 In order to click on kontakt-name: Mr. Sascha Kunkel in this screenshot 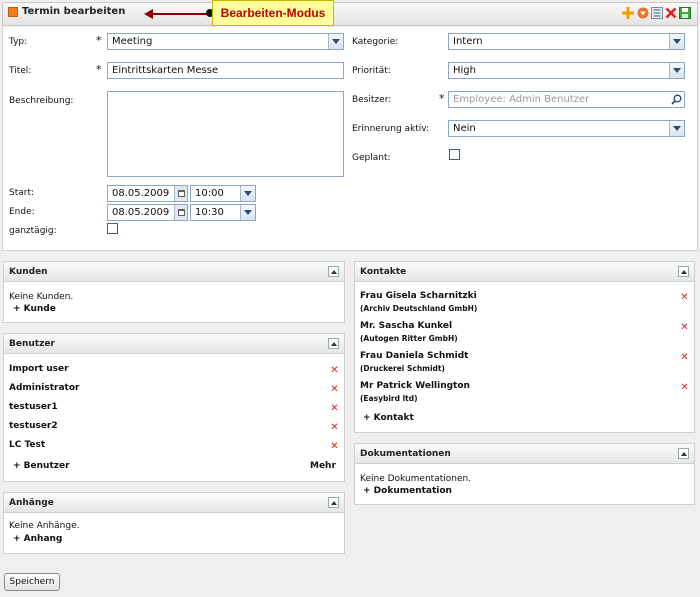, I will do `click(406, 326)`.